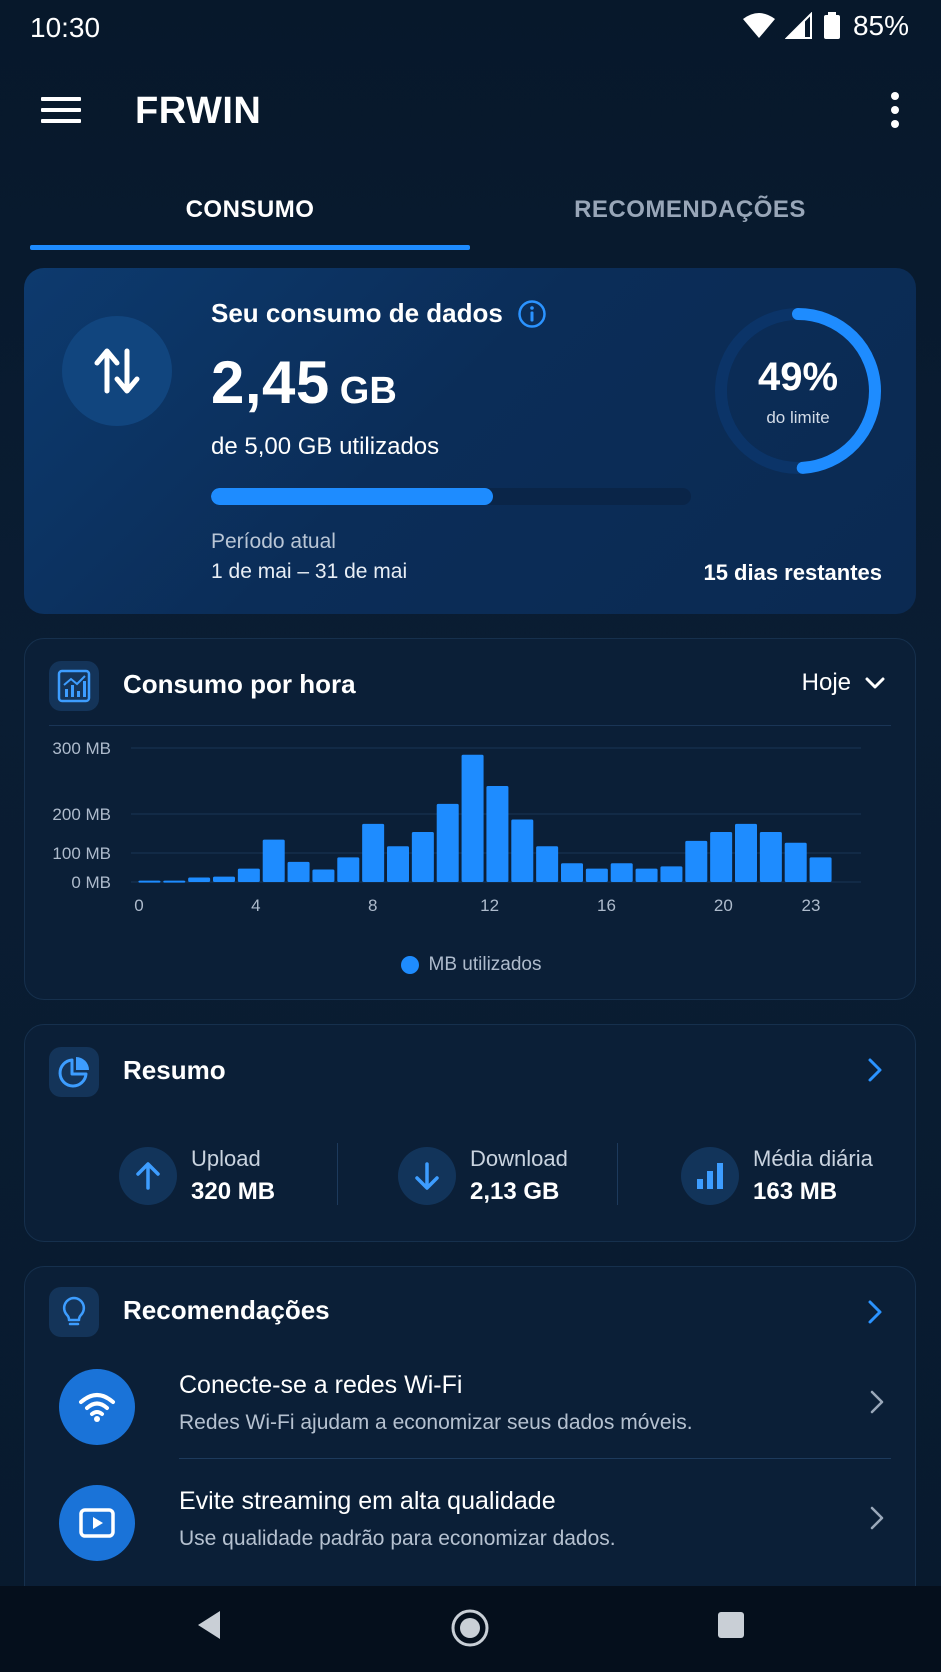 This screenshot has width=941, height=1672. What do you see at coordinates (606, 905) in the screenshot?
I see `x-tick-label: 16` at bounding box center [606, 905].